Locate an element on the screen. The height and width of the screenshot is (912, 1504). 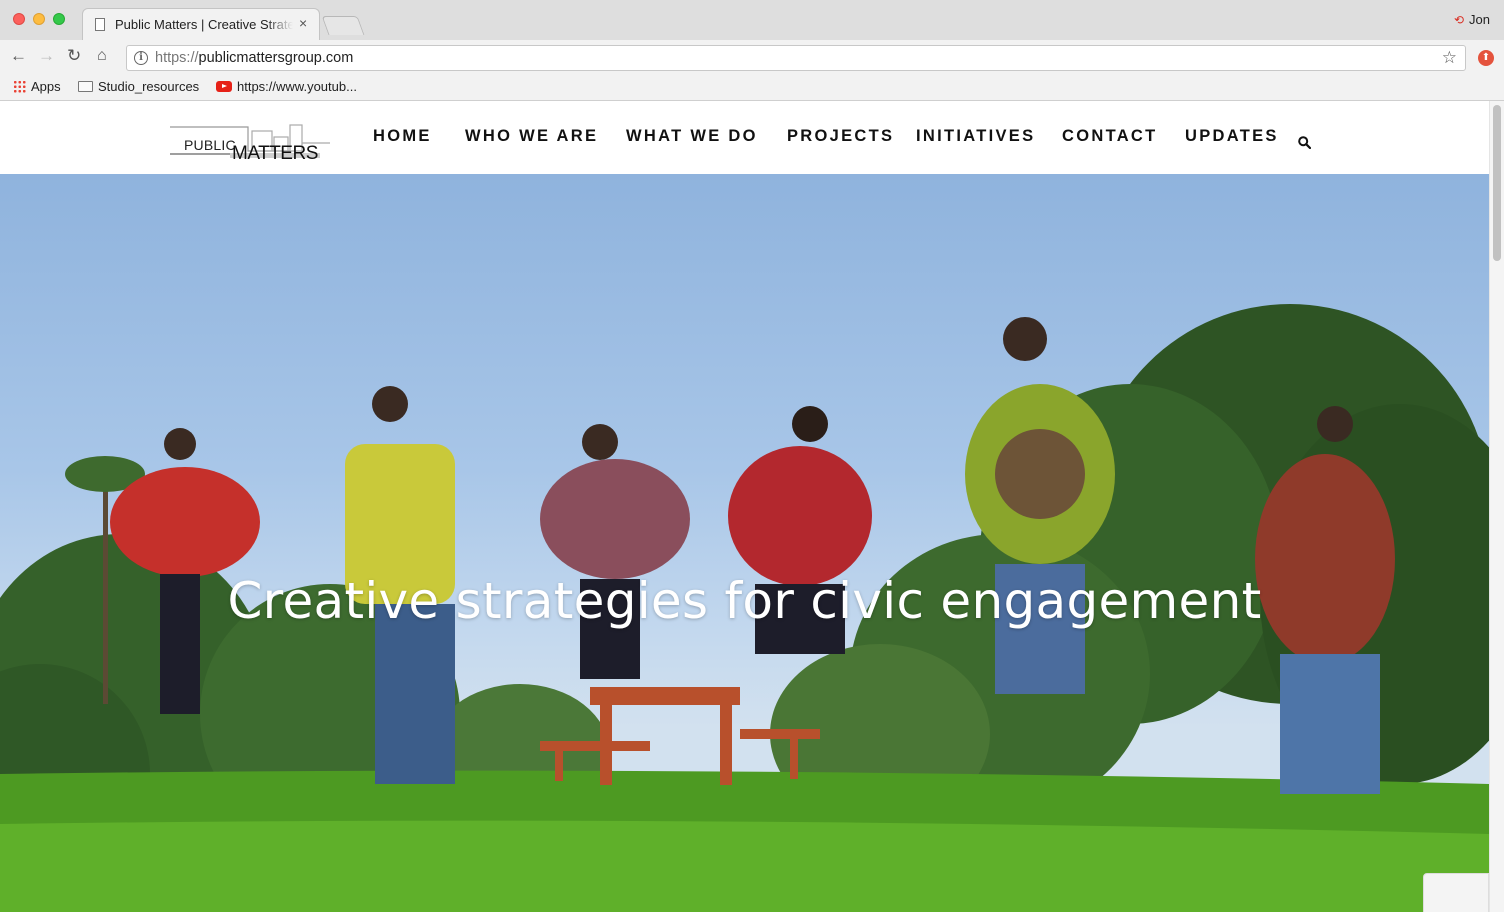
search-icon is located at coordinates (1304, 142).